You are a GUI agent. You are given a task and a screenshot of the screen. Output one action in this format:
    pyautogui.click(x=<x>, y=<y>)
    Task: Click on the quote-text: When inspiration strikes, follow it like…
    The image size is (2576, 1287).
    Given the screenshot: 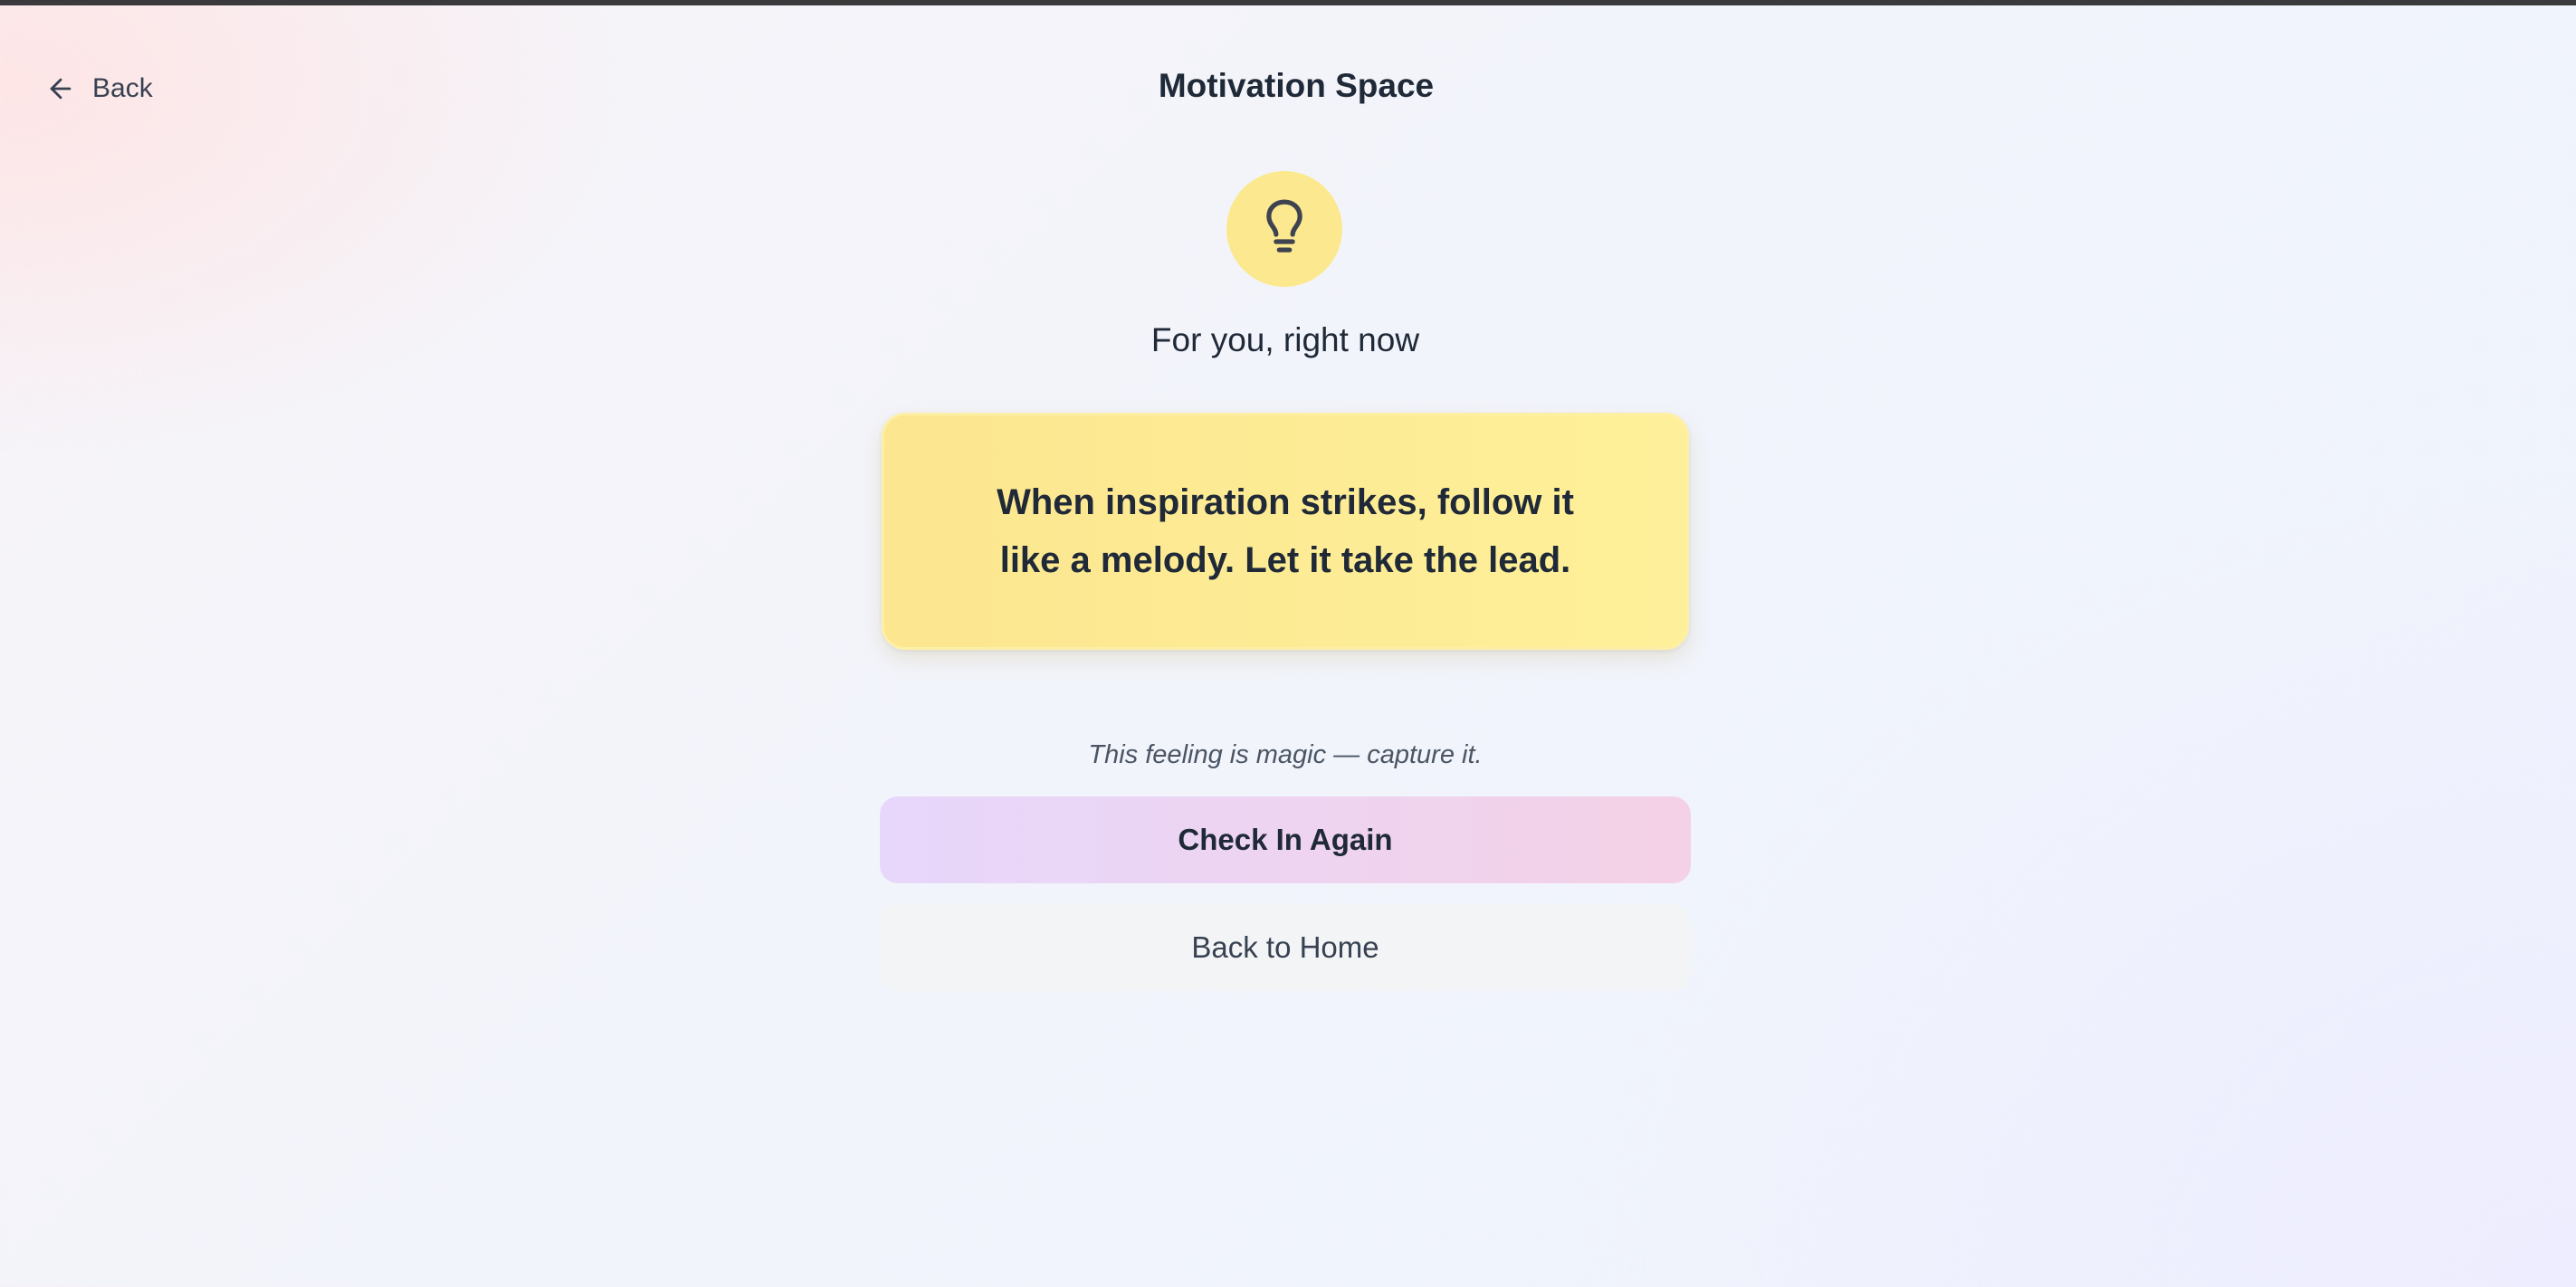 What is the action you would take?
    pyautogui.click(x=1285, y=531)
    